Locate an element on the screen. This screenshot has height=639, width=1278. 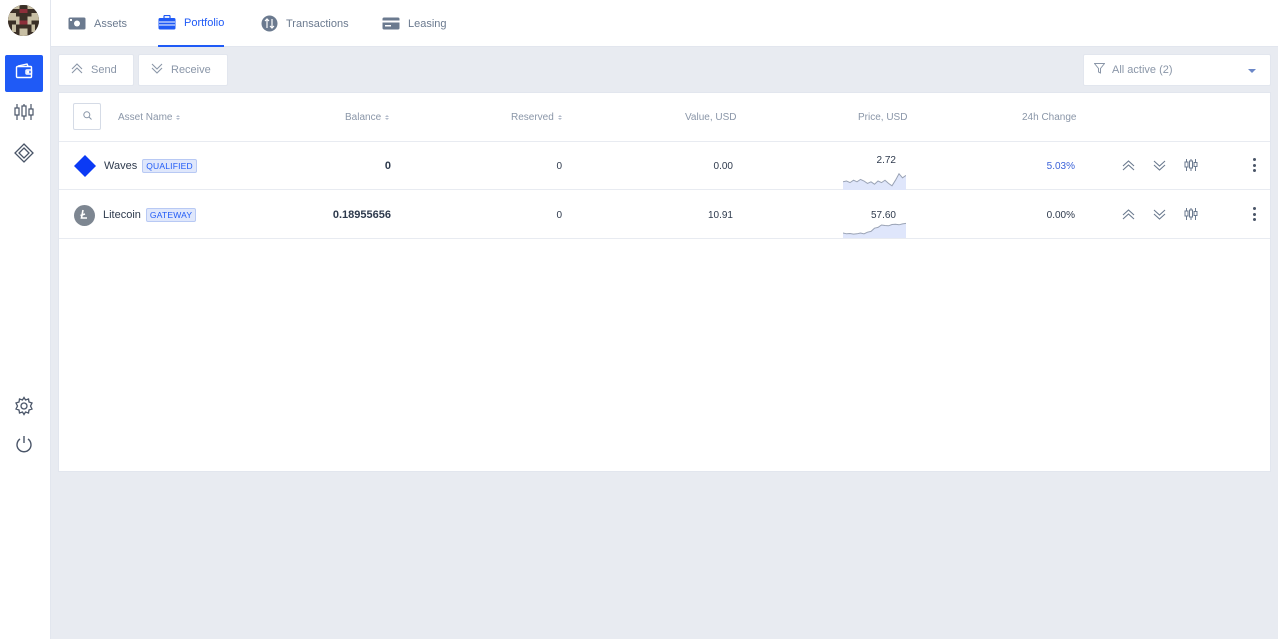
filter-funnel-icon is located at coordinates (1099, 70).